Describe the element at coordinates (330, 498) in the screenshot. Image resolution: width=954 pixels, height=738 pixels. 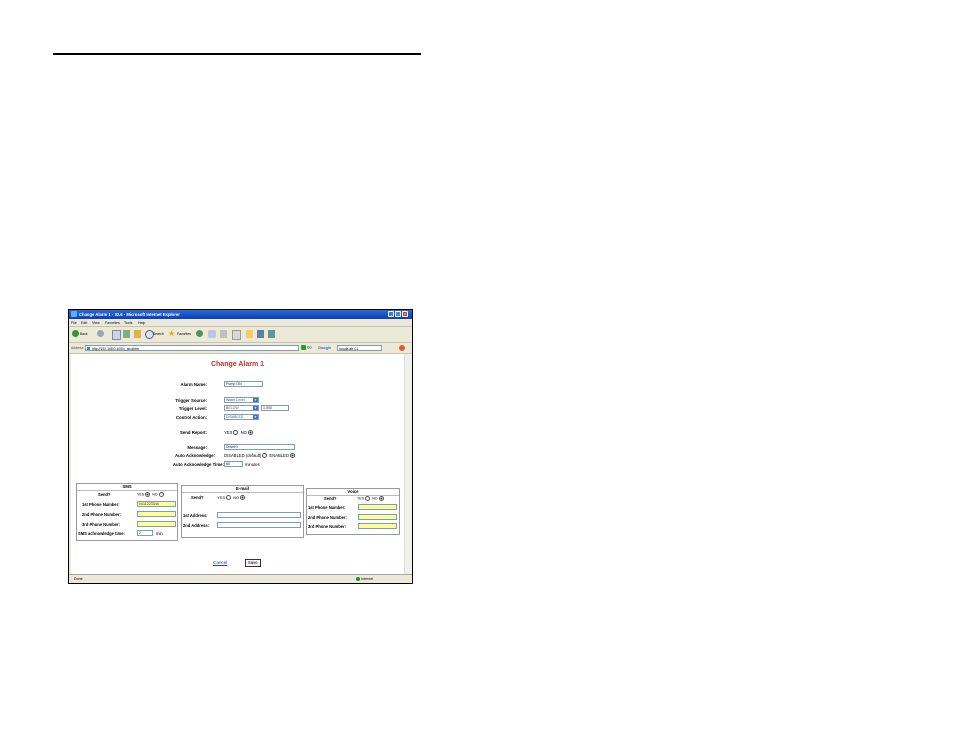
I see `voice-send-label: Send?` at that location.